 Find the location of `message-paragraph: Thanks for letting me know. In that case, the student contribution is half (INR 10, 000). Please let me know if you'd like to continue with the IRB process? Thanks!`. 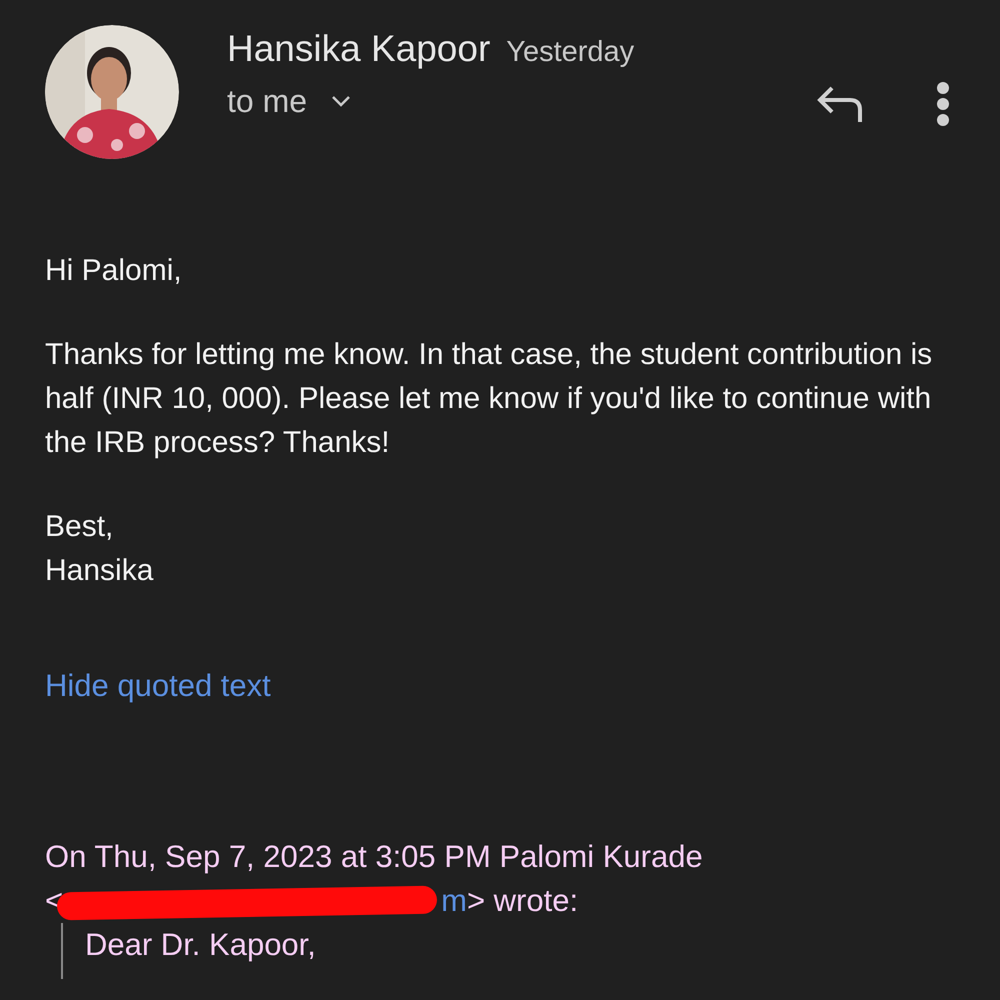

message-paragraph: Thanks for letting me know. In that case, the student contribution is half (INR 10, 000). Please let me know if you'd like to continue with the IRB process? Thanks! is located at coordinates (489, 399).